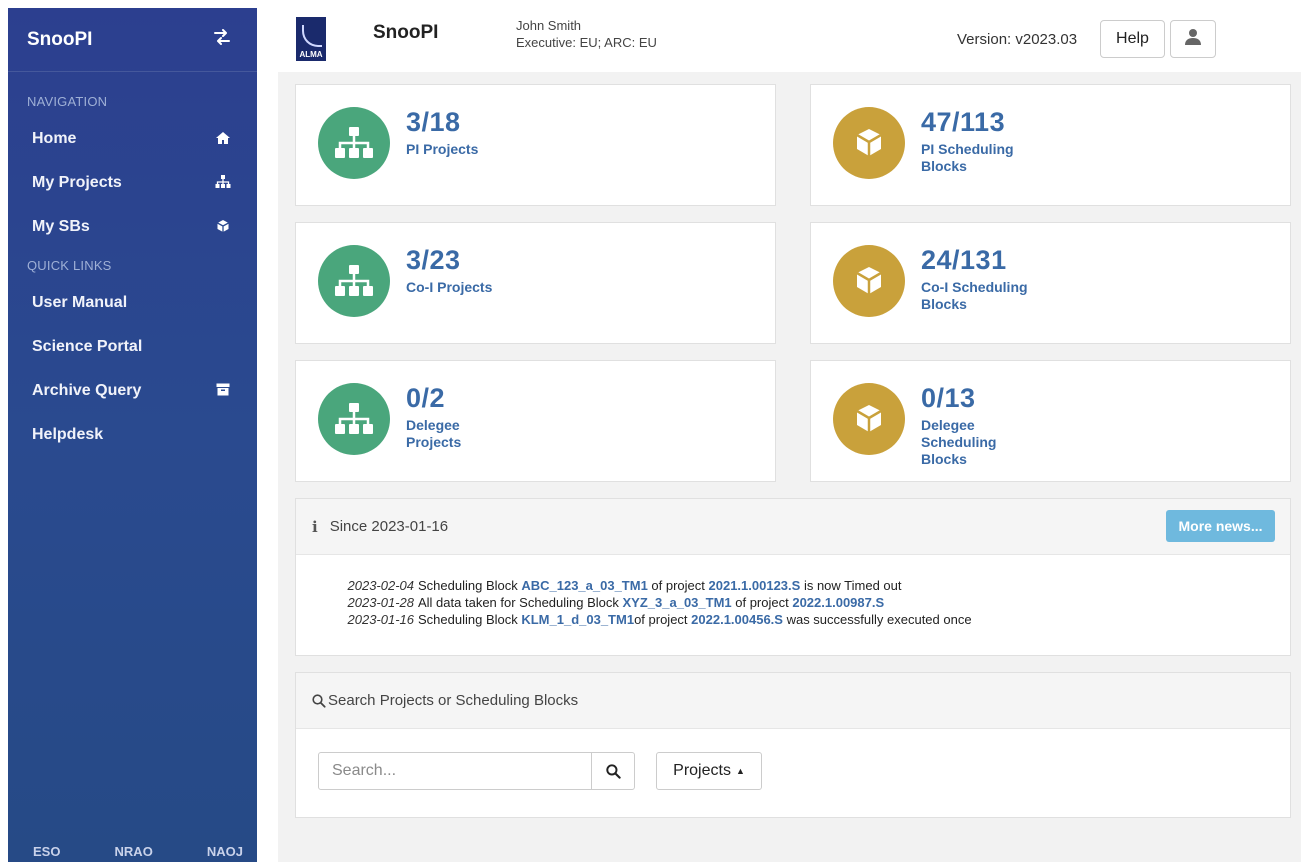  What do you see at coordinates (223, 139) in the screenshot?
I see `home-icon` at bounding box center [223, 139].